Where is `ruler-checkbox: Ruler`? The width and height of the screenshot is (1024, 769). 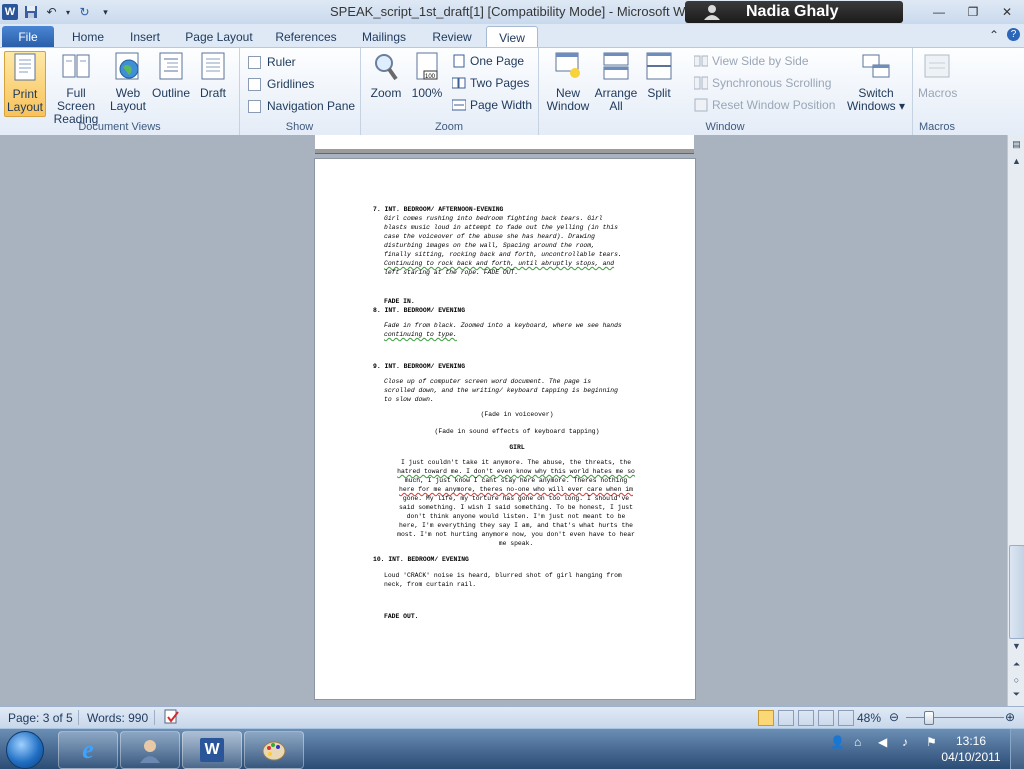
ruler-checkbox: Ruler is located at coordinates (272, 62).